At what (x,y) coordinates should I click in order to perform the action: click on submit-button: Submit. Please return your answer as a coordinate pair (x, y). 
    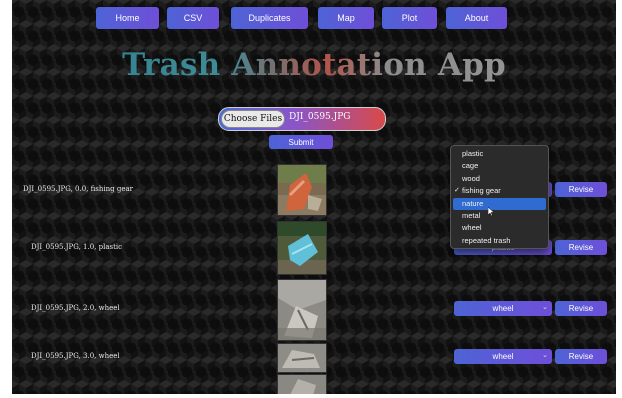
    Looking at the image, I should click on (301, 142).